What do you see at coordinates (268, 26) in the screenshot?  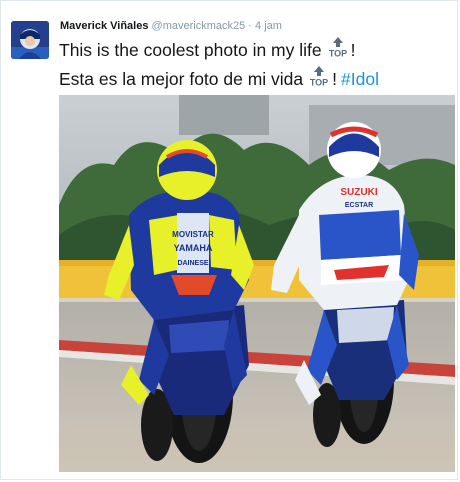 I see `tweet-timestamp: 4 jam` at bounding box center [268, 26].